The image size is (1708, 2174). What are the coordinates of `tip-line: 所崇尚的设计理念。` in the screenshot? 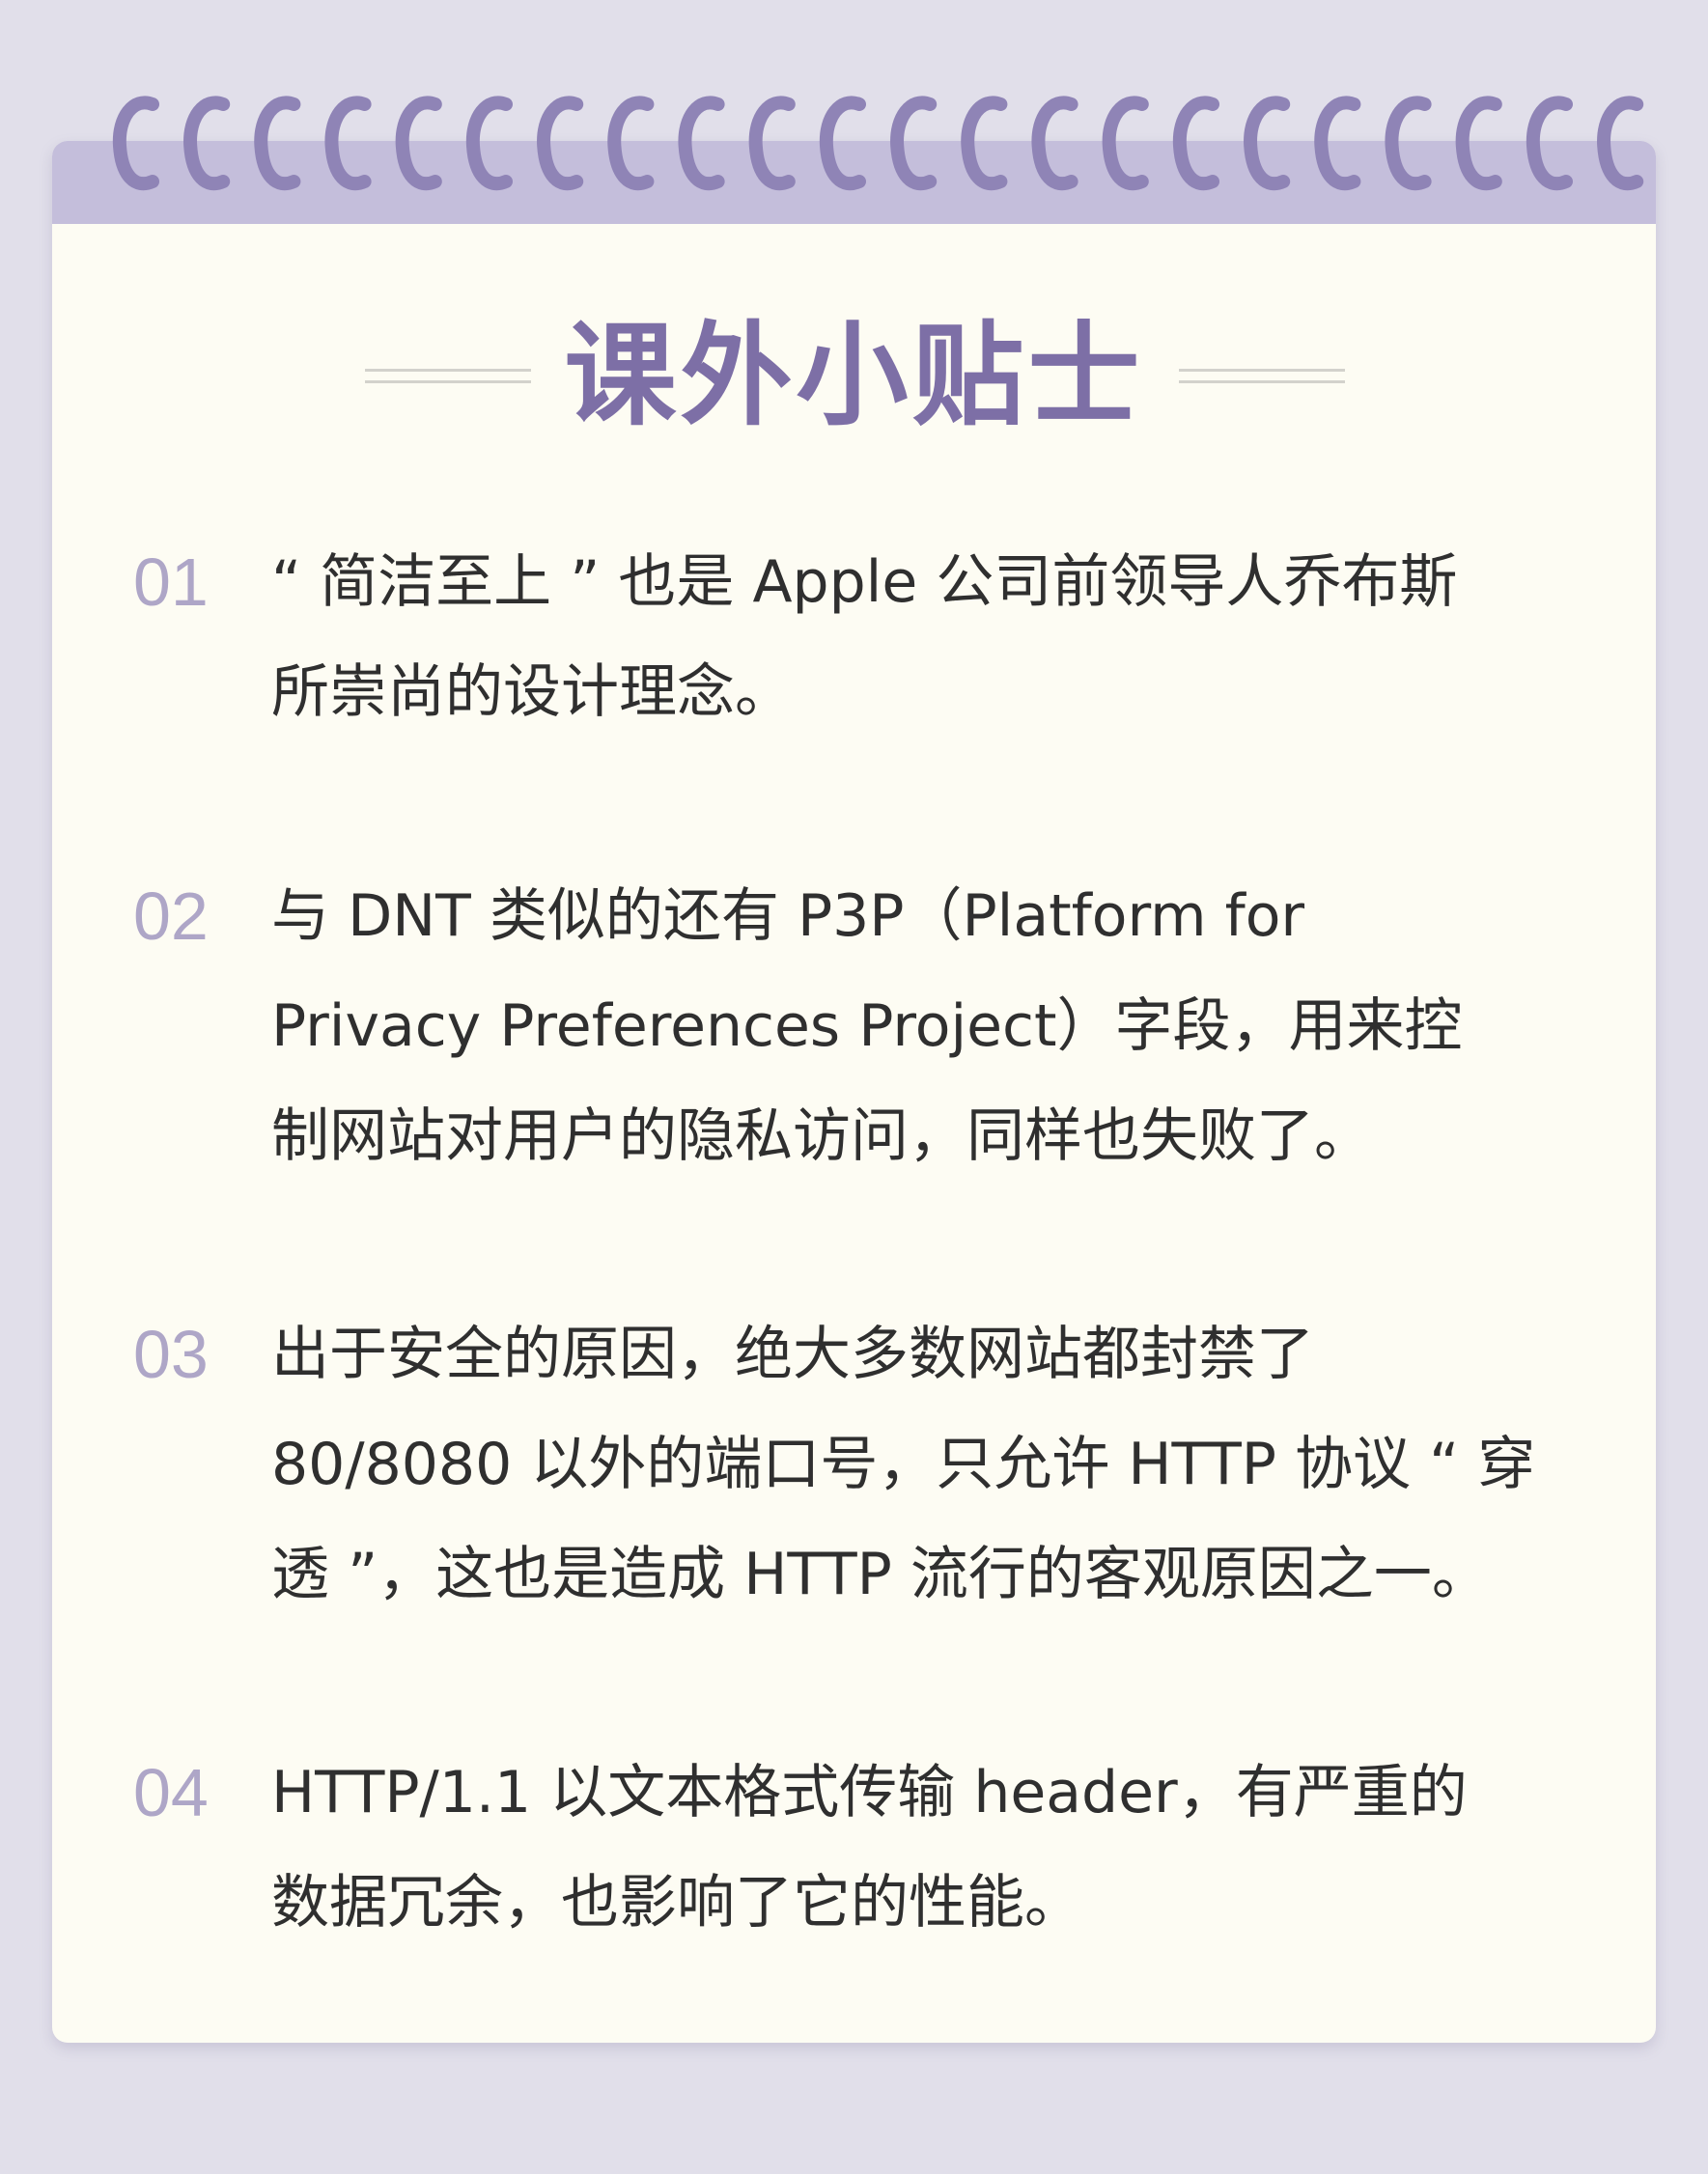 It's located at (532, 692).